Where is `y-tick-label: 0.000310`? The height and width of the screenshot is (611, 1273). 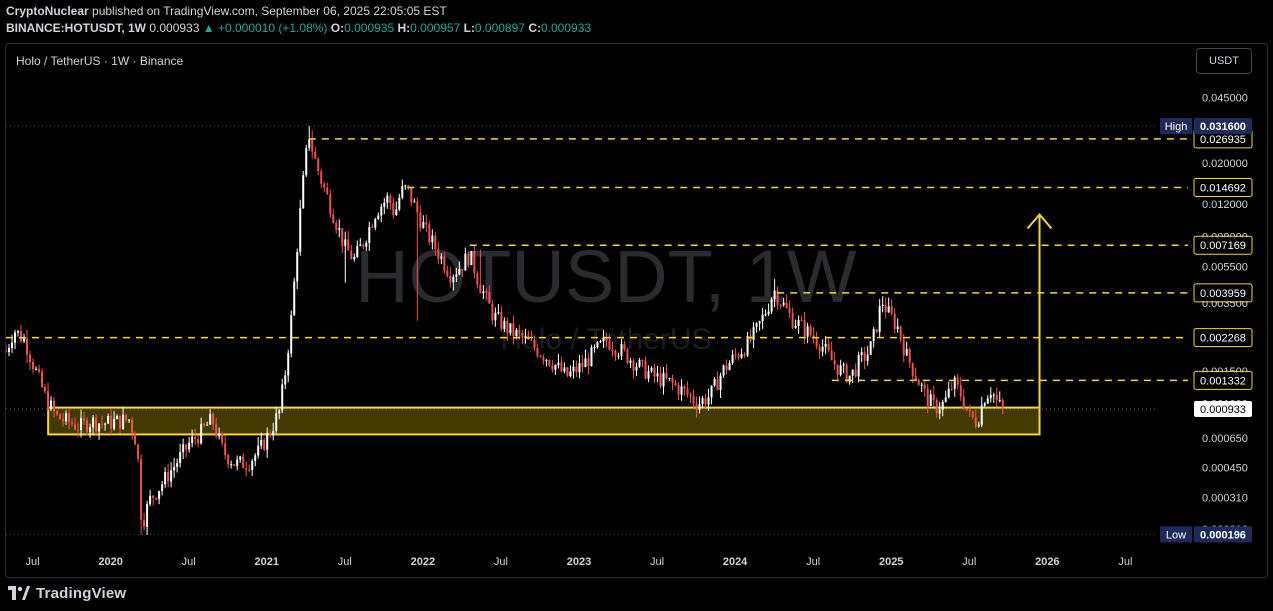 y-tick-label: 0.000310 is located at coordinates (1225, 499).